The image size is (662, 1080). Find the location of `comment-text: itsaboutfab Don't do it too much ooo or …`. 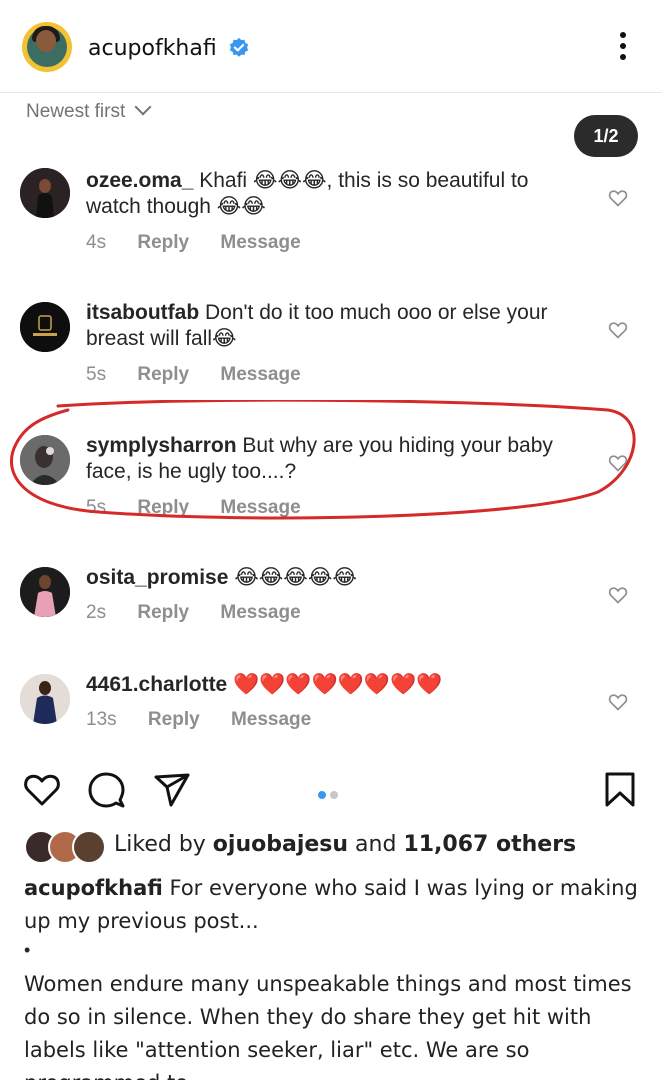

comment-text: itsaboutfab Don't do it too much ooo or … is located at coordinates (317, 325).